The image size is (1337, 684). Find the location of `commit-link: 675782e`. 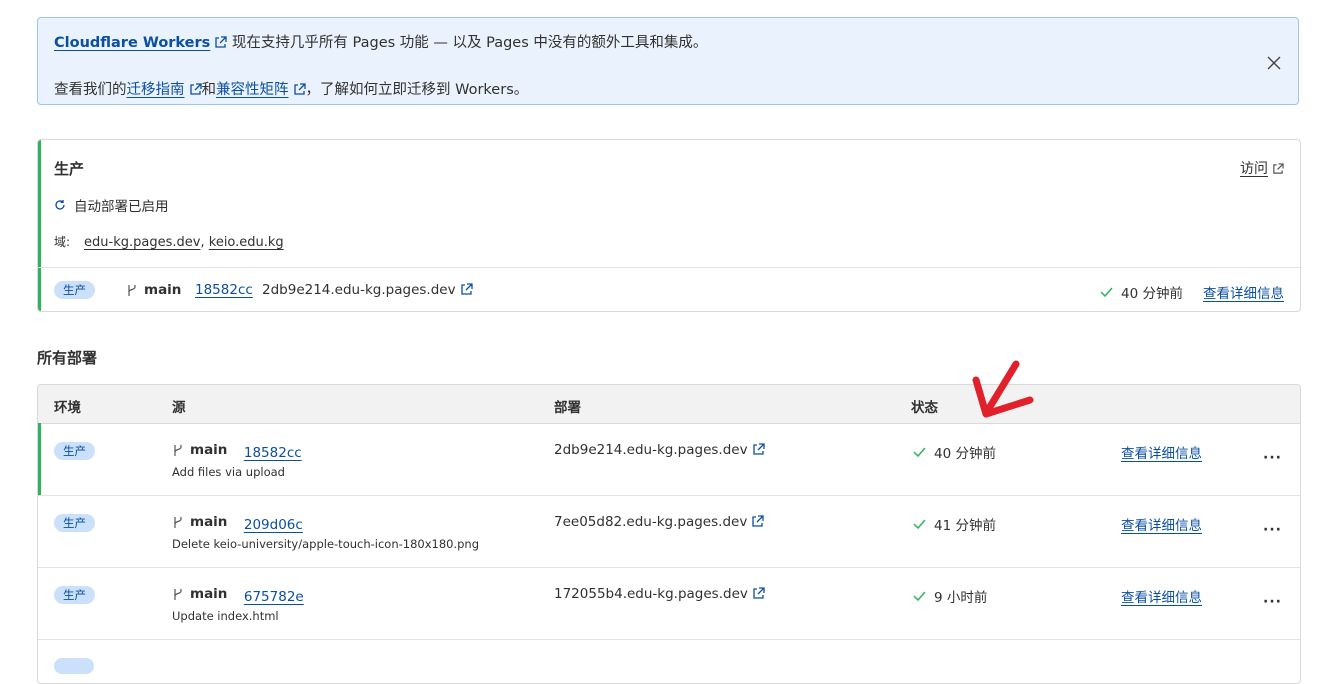

commit-link: 675782e is located at coordinates (274, 597).